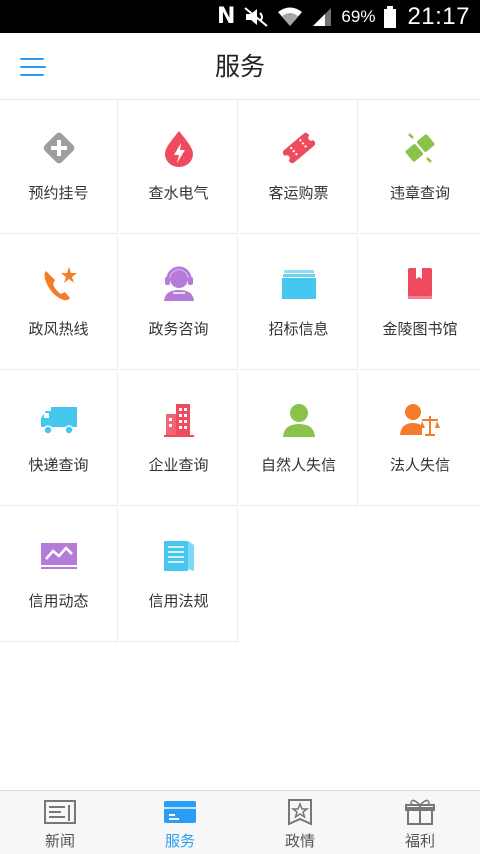 This screenshot has width=480, height=854. Describe the element at coordinates (178, 601) in the screenshot. I see `service-label: 信用法规` at that location.